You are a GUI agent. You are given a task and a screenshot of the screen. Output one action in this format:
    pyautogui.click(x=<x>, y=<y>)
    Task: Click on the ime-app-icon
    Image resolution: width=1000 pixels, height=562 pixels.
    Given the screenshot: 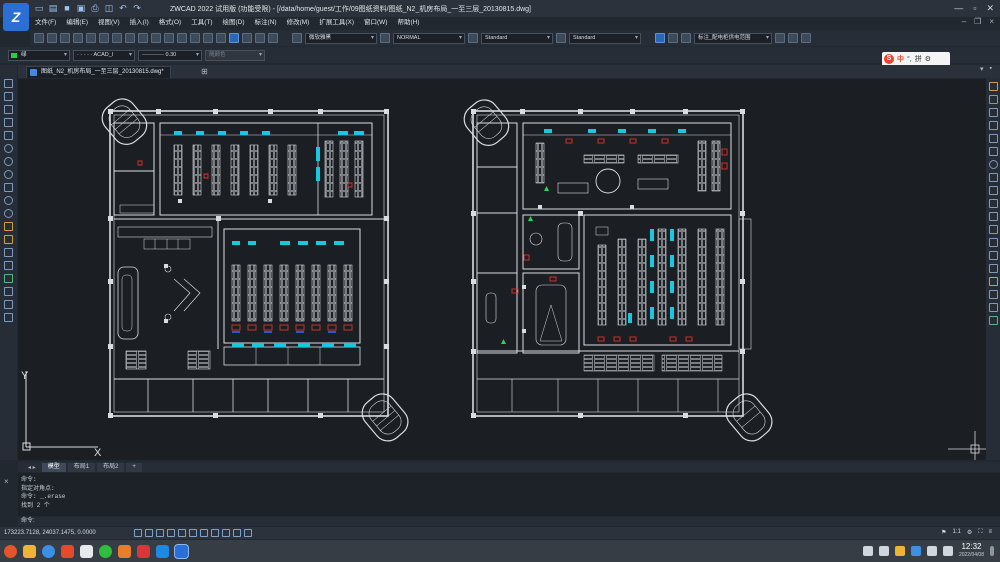 What is the action you would take?
    pyautogui.click(x=162, y=551)
    